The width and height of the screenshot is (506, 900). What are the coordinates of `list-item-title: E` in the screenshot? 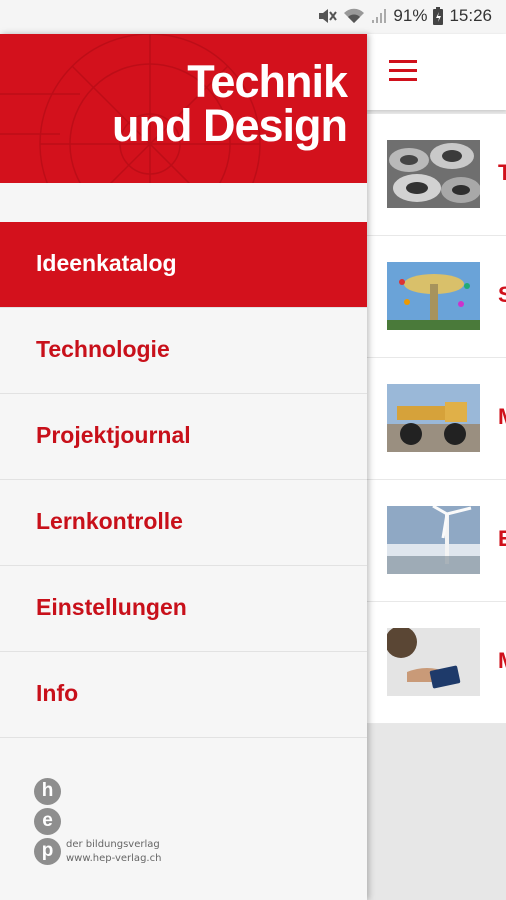 It's located at (502, 538).